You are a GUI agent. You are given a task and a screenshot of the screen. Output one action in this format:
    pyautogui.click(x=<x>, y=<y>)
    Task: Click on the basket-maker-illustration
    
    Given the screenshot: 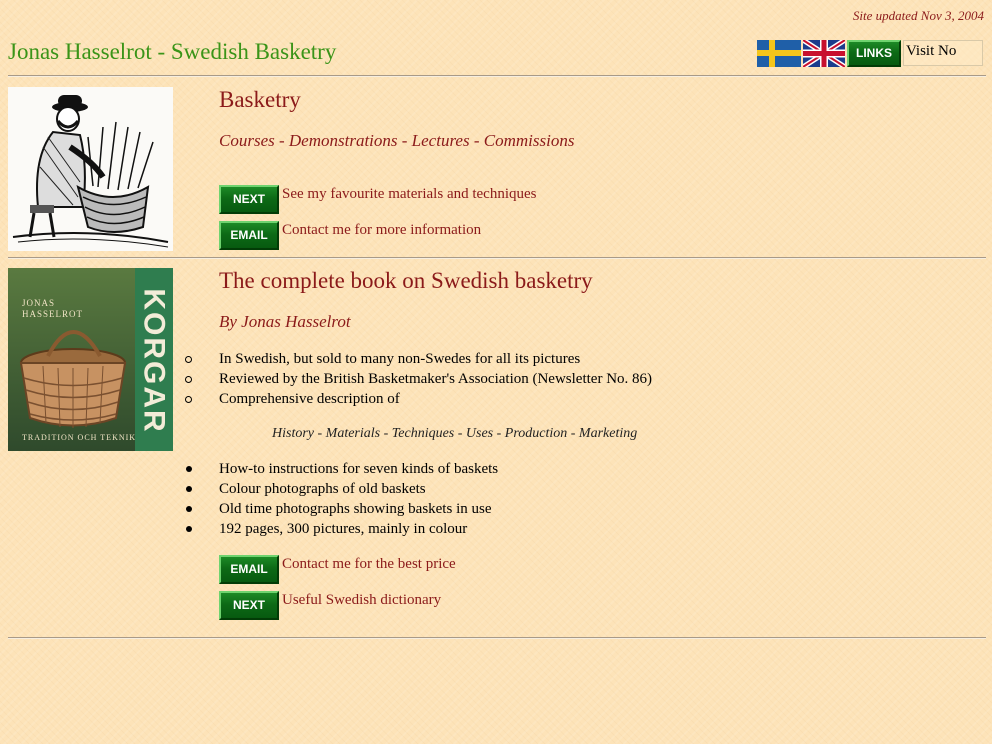 What is the action you would take?
    pyautogui.click(x=90, y=169)
    